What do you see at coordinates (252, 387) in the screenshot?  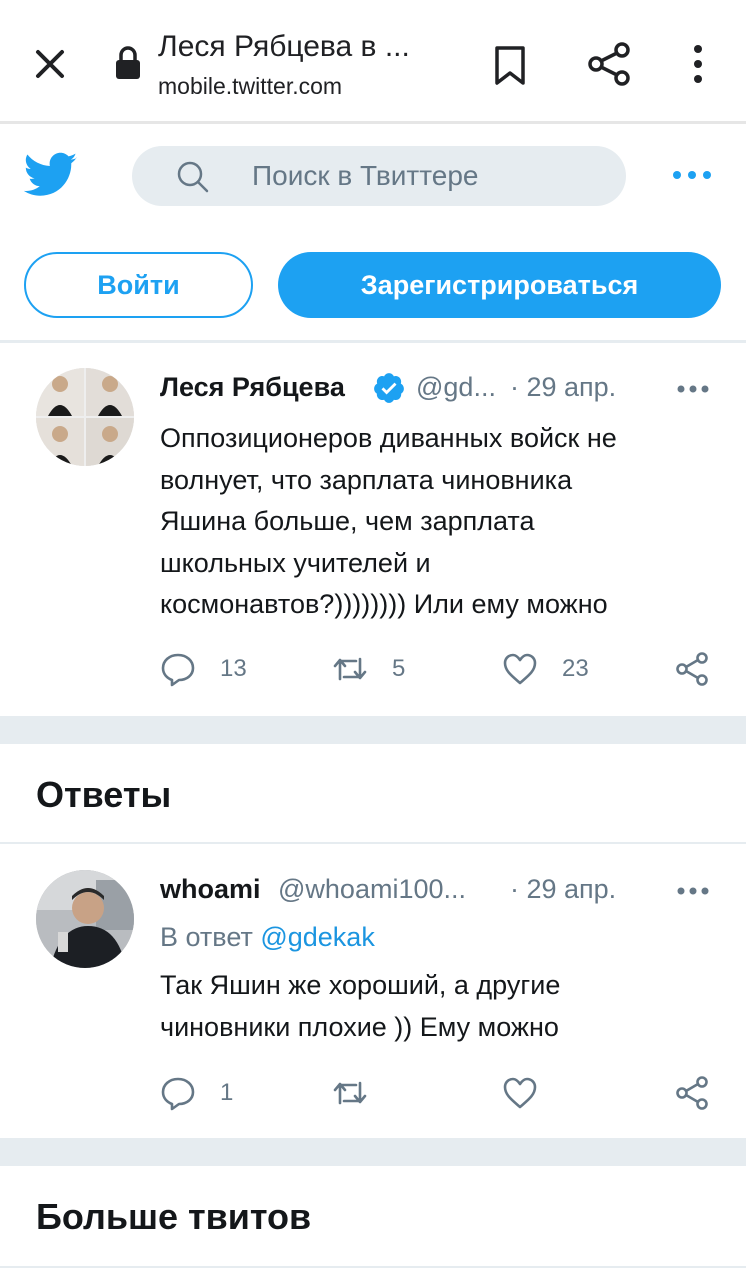 I see `tweet-author-name: Леся Рябцева` at bounding box center [252, 387].